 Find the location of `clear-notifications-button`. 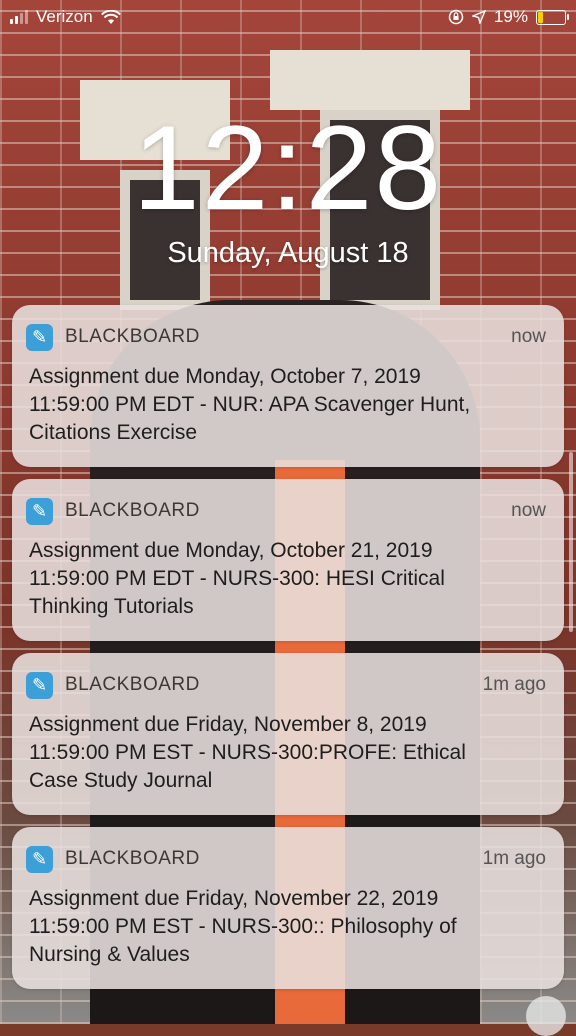

clear-notifications-button is located at coordinates (546, 1016).